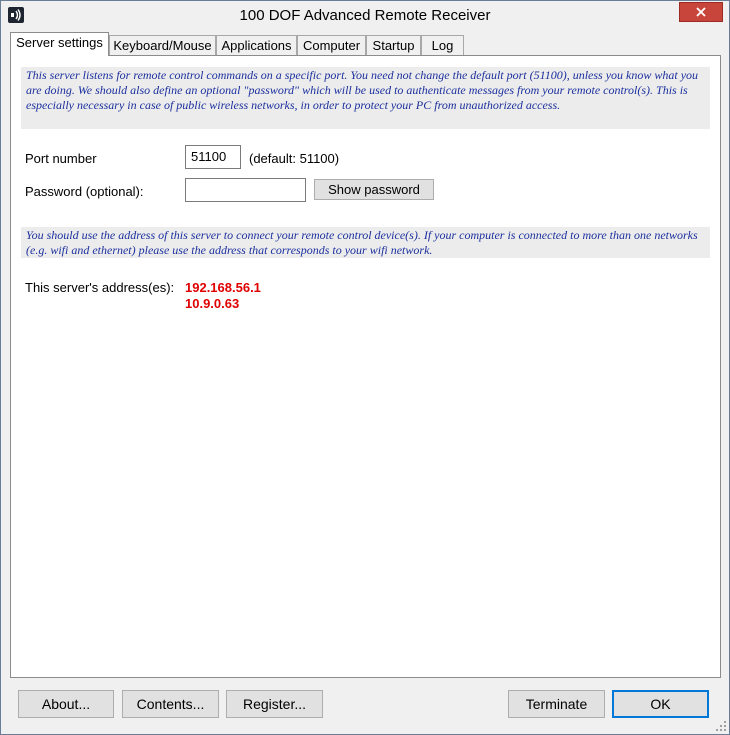 The height and width of the screenshot is (735, 730). What do you see at coordinates (223, 287) in the screenshot?
I see `server-address-1: 192.168.56.1` at bounding box center [223, 287].